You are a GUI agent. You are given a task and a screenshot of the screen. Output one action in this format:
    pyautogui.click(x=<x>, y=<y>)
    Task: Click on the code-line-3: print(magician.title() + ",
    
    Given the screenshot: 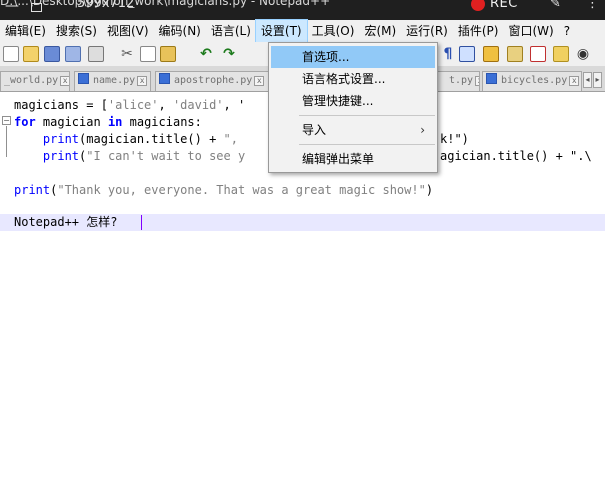 What is the action you would take?
    pyautogui.click(x=140, y=139)
    